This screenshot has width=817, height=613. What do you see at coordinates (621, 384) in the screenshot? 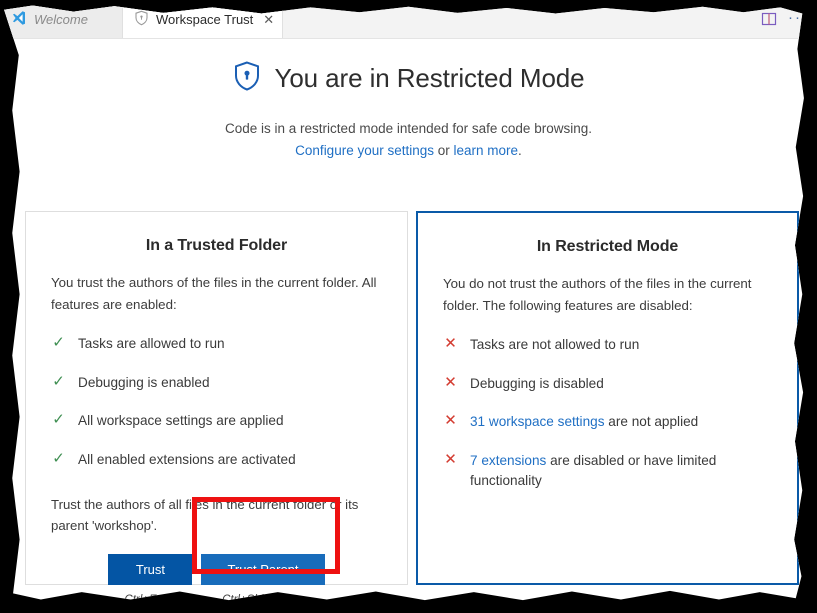
I see `feature-label: Debugging is disabled` at bounding box center [621, 384].